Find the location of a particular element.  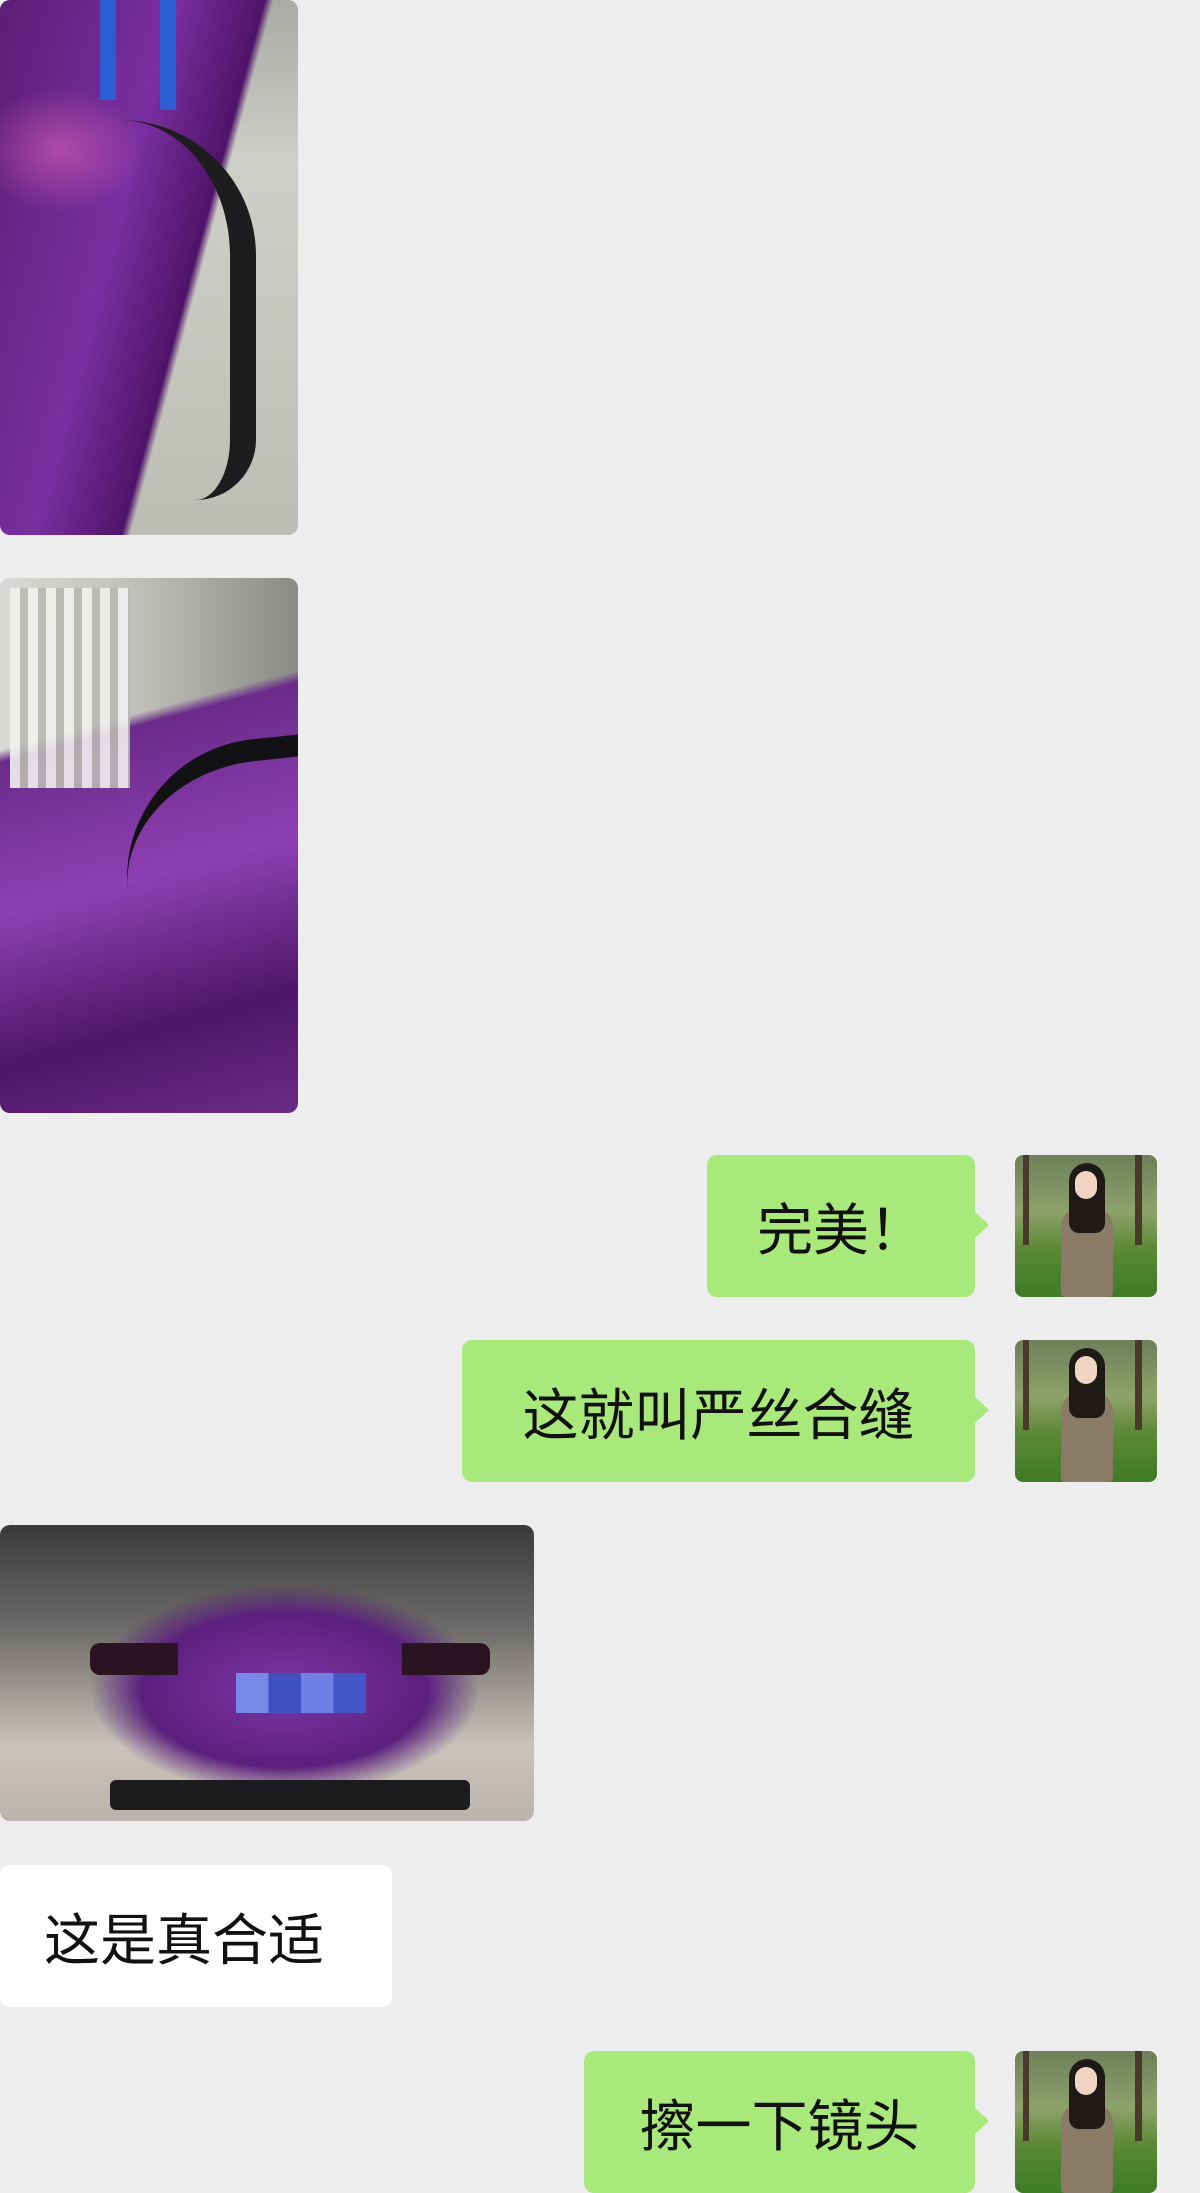

message-text: 完美！ is located at coordinates (841, 1231).